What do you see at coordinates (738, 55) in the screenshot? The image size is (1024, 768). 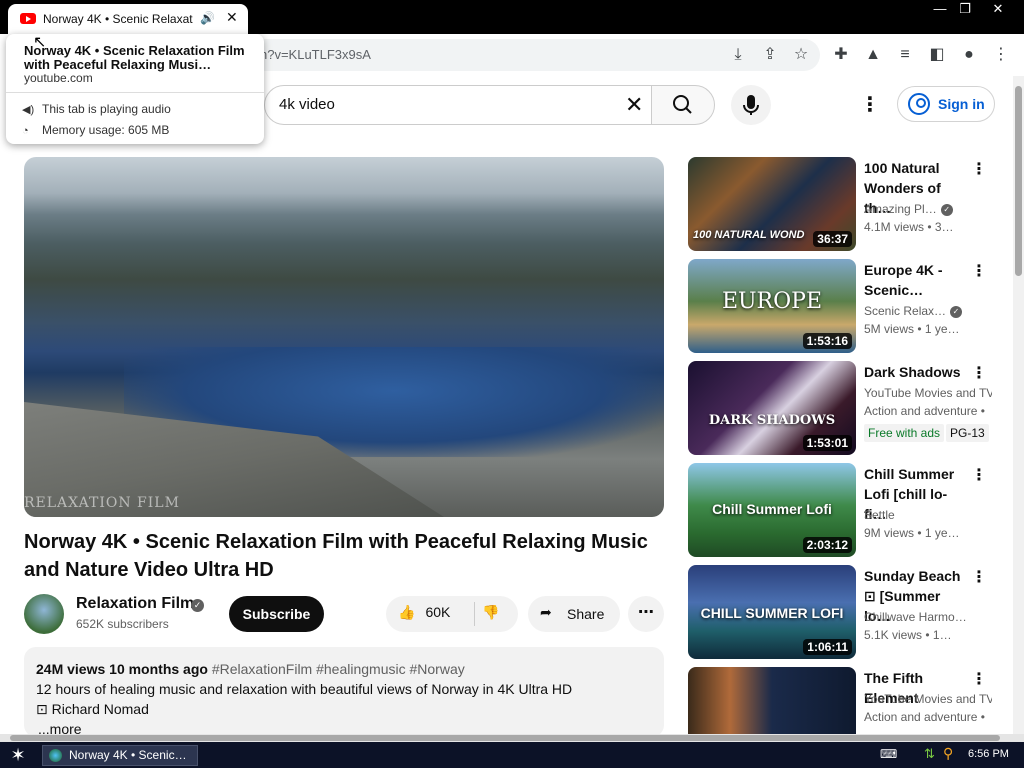 I see `install-icon: ⤓` at bounding box center [738, 55].